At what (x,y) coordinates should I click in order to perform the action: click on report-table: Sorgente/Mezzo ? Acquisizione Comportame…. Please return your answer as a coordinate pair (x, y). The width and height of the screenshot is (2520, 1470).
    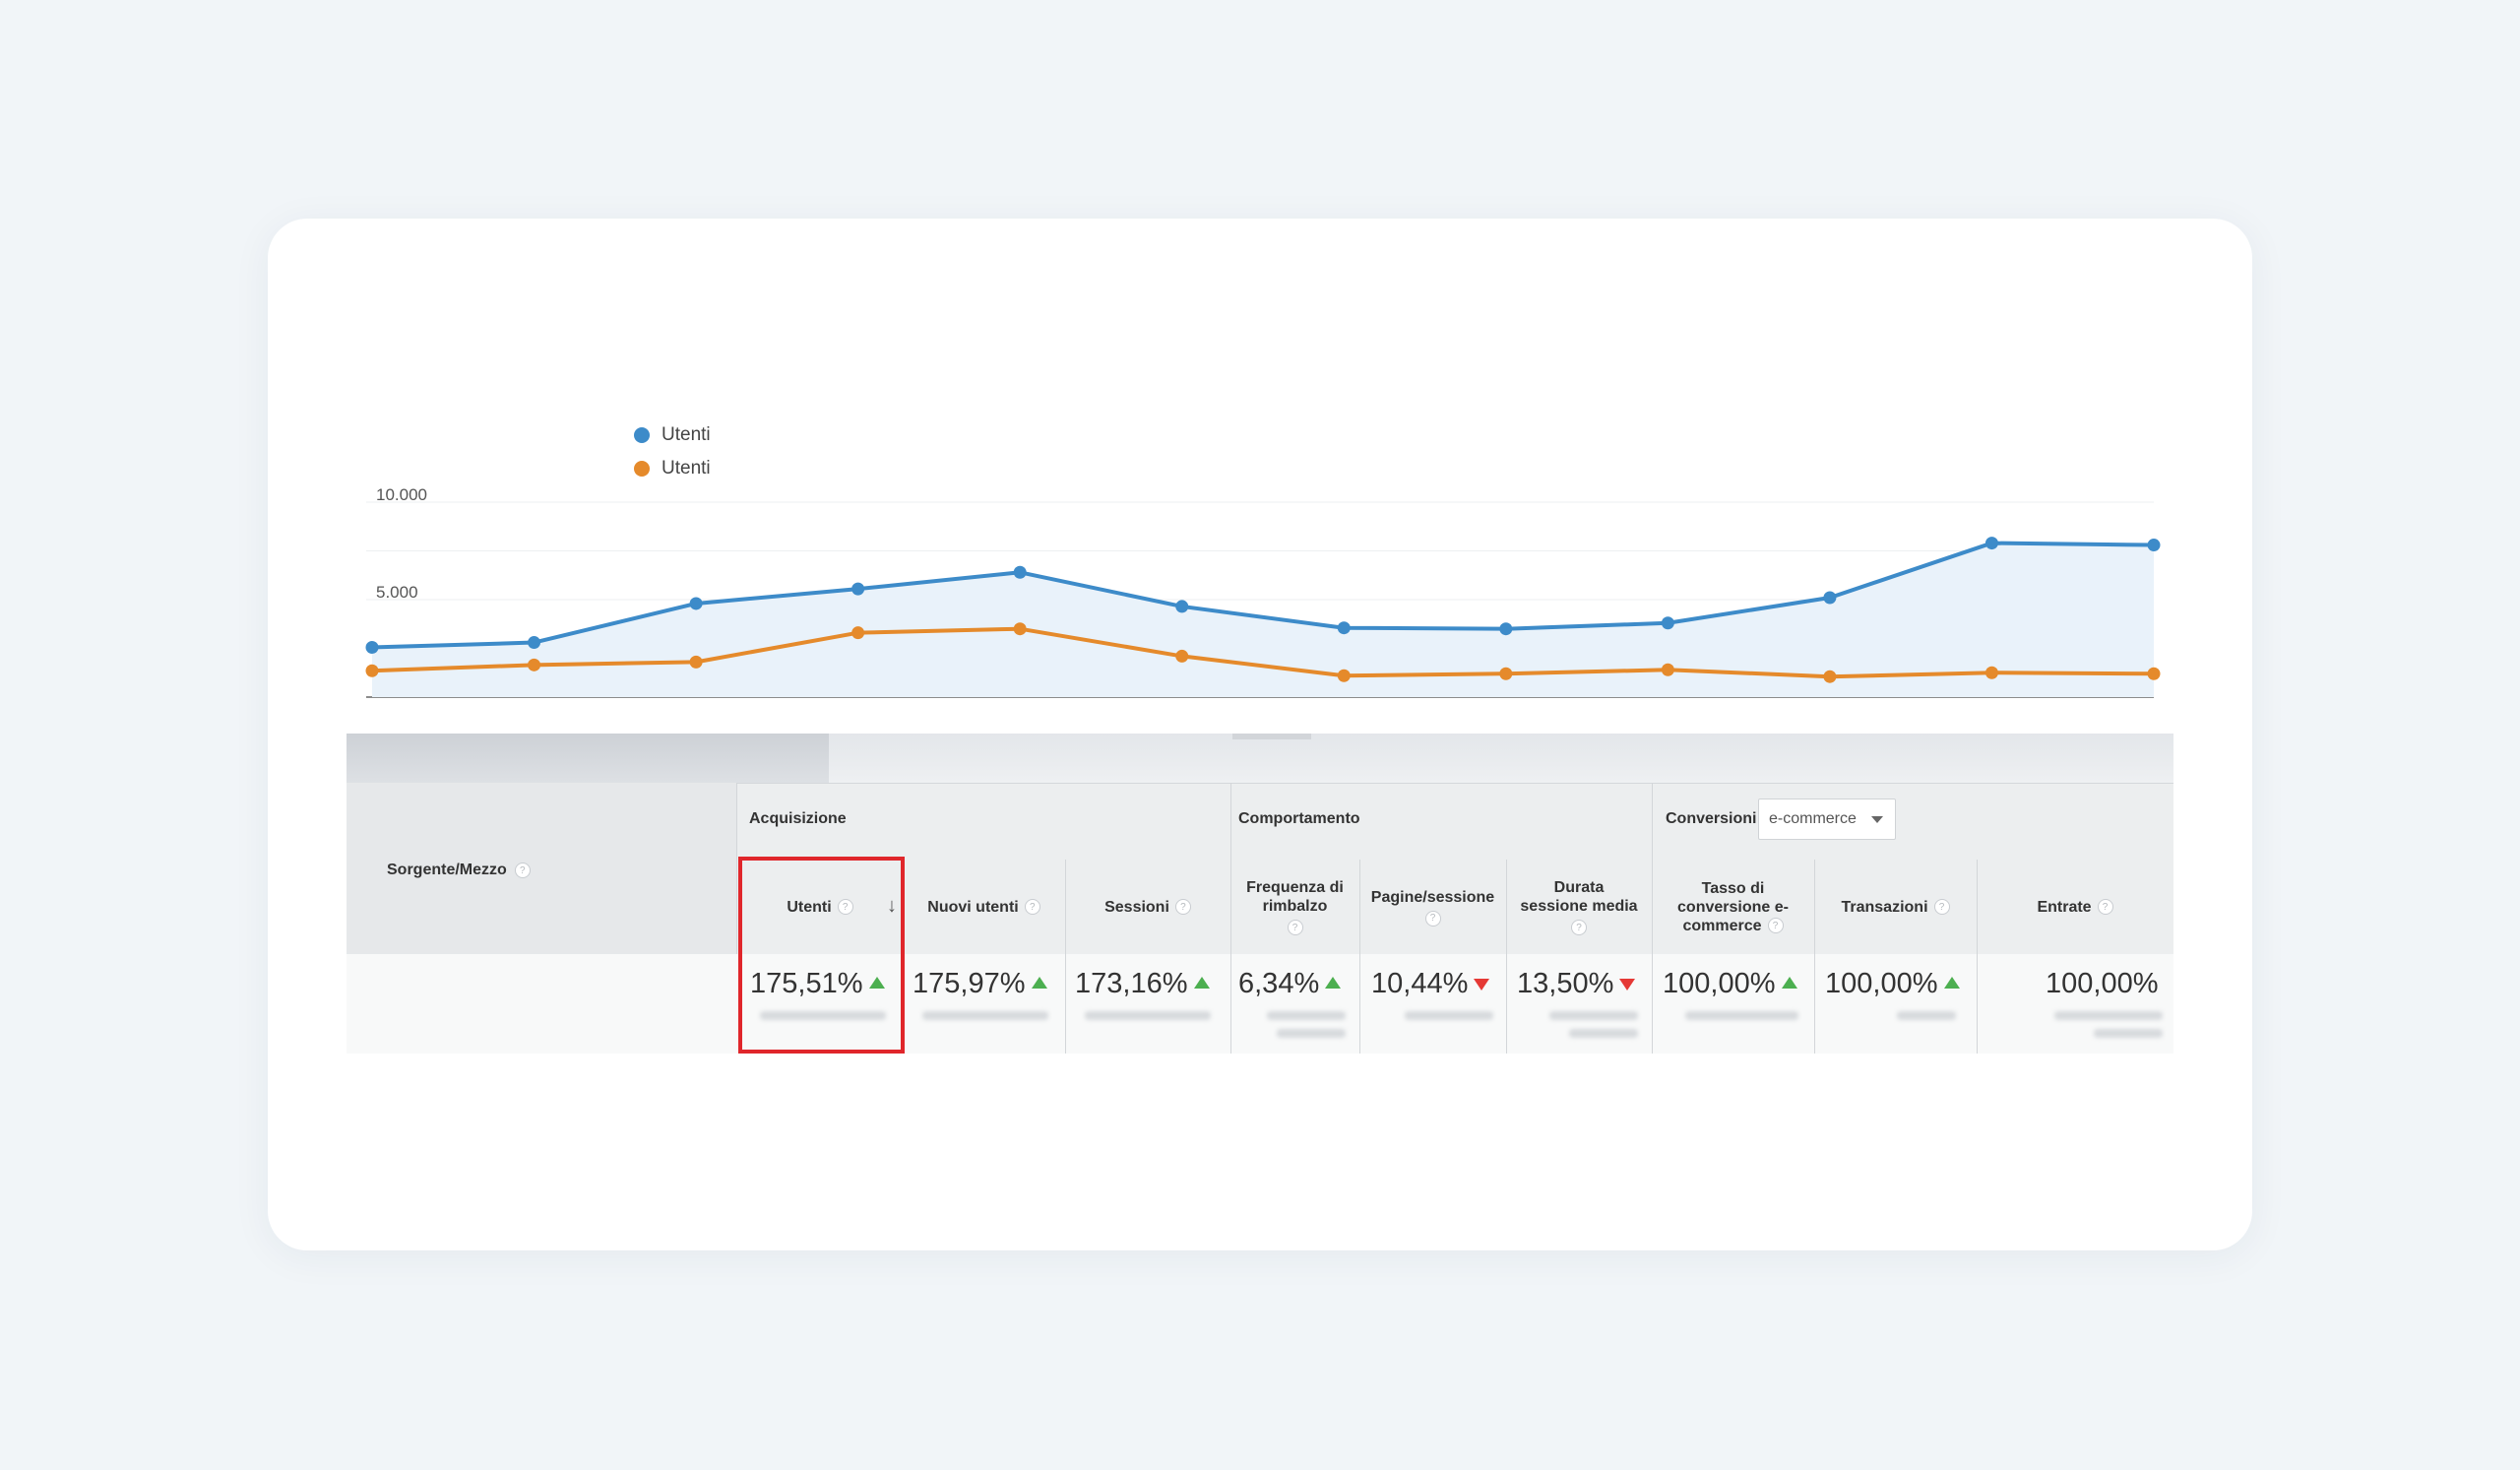
    Looking at the image, I should click on (1260, 918).